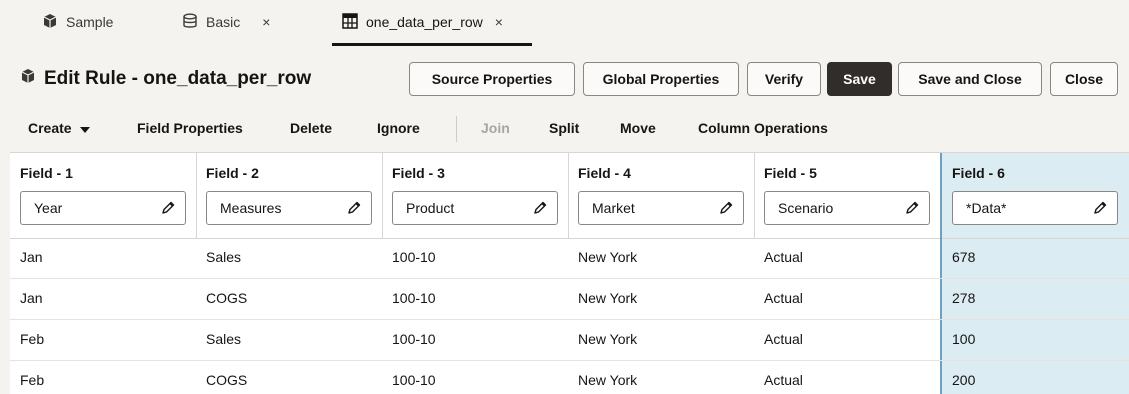 The height and width of the screenshot is (394, 1129). Describe the element at coordinates (1035, 208) in the screenshot. I see `field-name-input: *Data*` at that location.